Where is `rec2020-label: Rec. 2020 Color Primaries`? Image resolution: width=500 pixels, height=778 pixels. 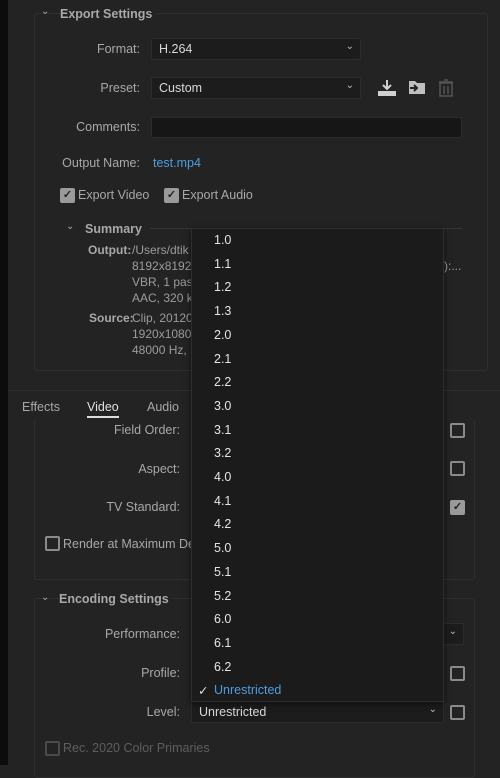
rec2020-label: Rec. 2020 Color Primaries is located at coordinates (136, 748).